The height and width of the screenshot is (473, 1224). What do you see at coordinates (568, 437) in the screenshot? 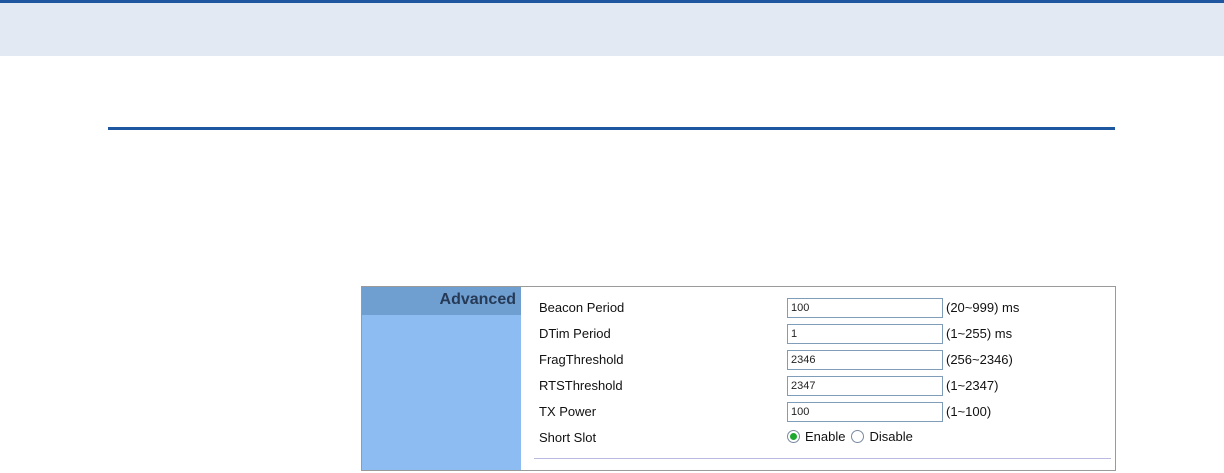
I see `short-slot-label: Short Slot` at bounding box center [568, 437].